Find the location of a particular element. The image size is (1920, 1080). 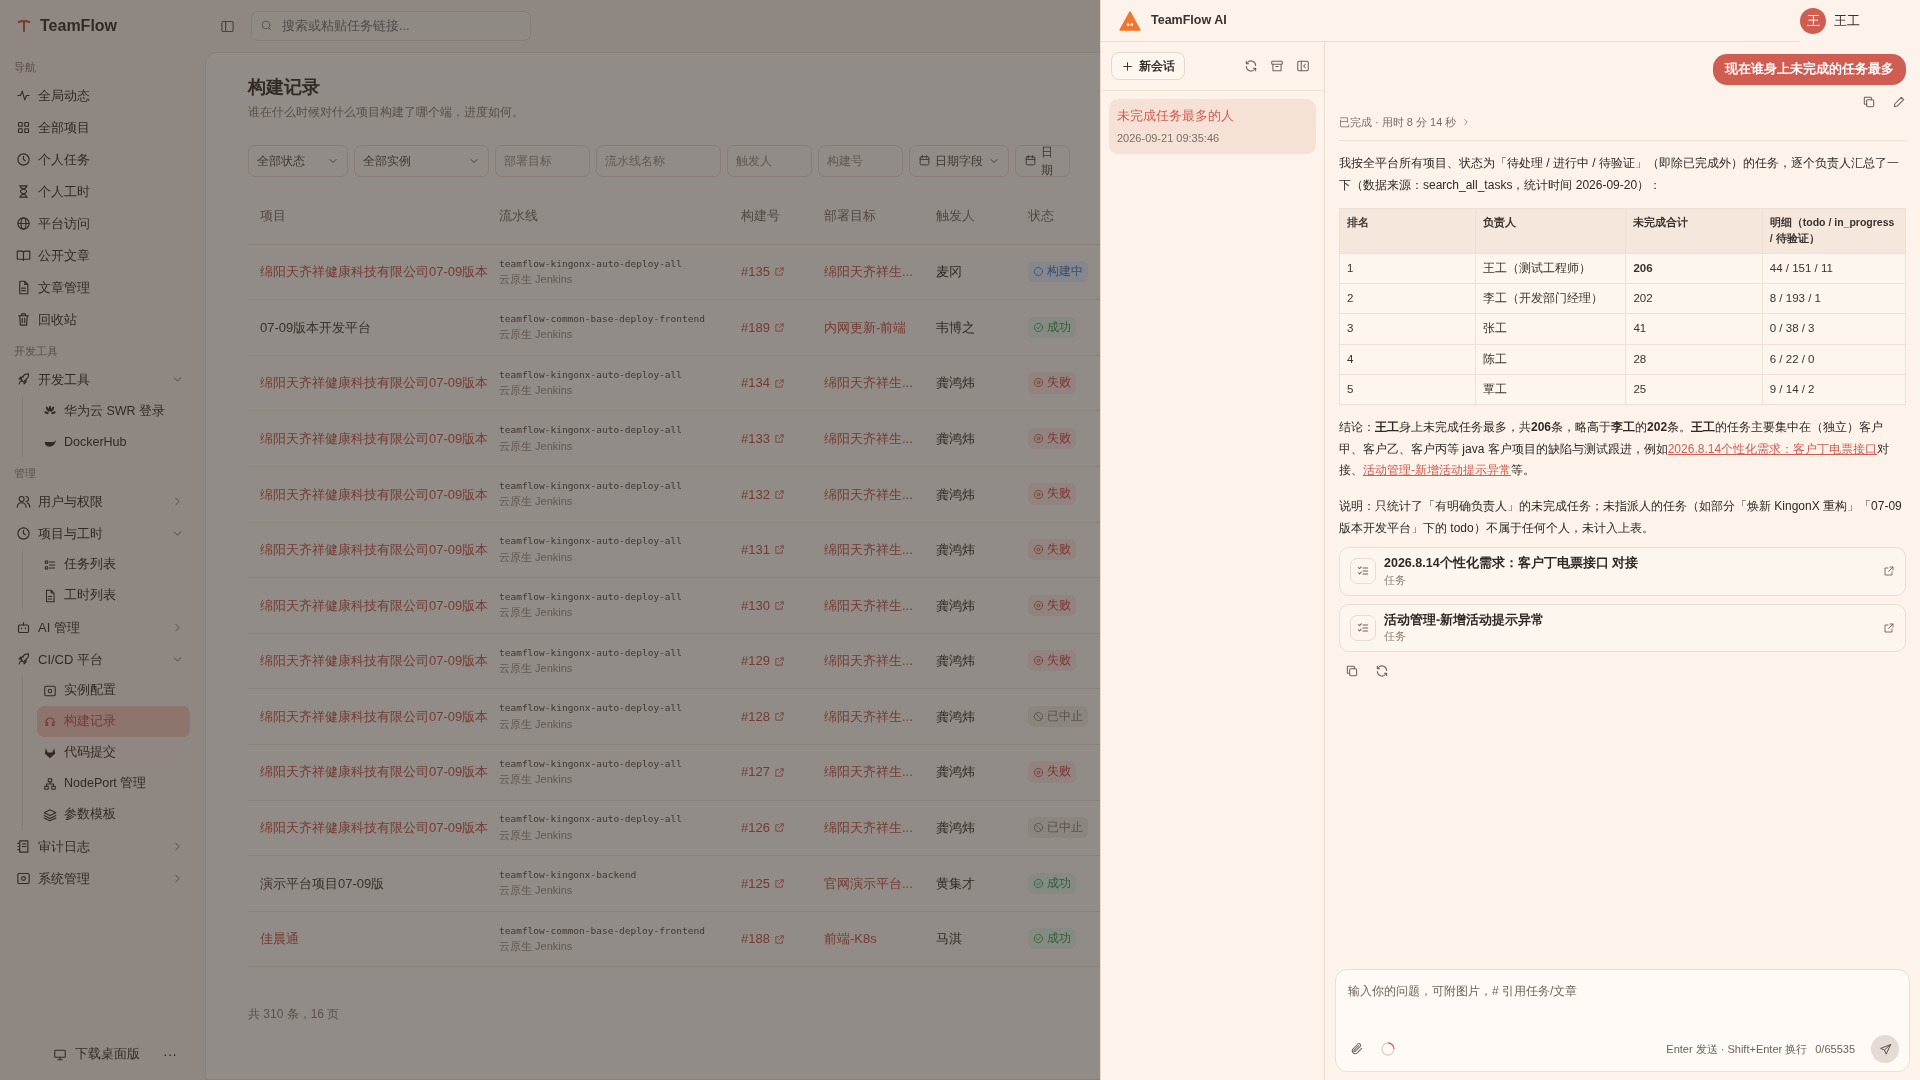

task-link: 活动管理-新增活动提示异常 is located at coordinates (1437, 470).